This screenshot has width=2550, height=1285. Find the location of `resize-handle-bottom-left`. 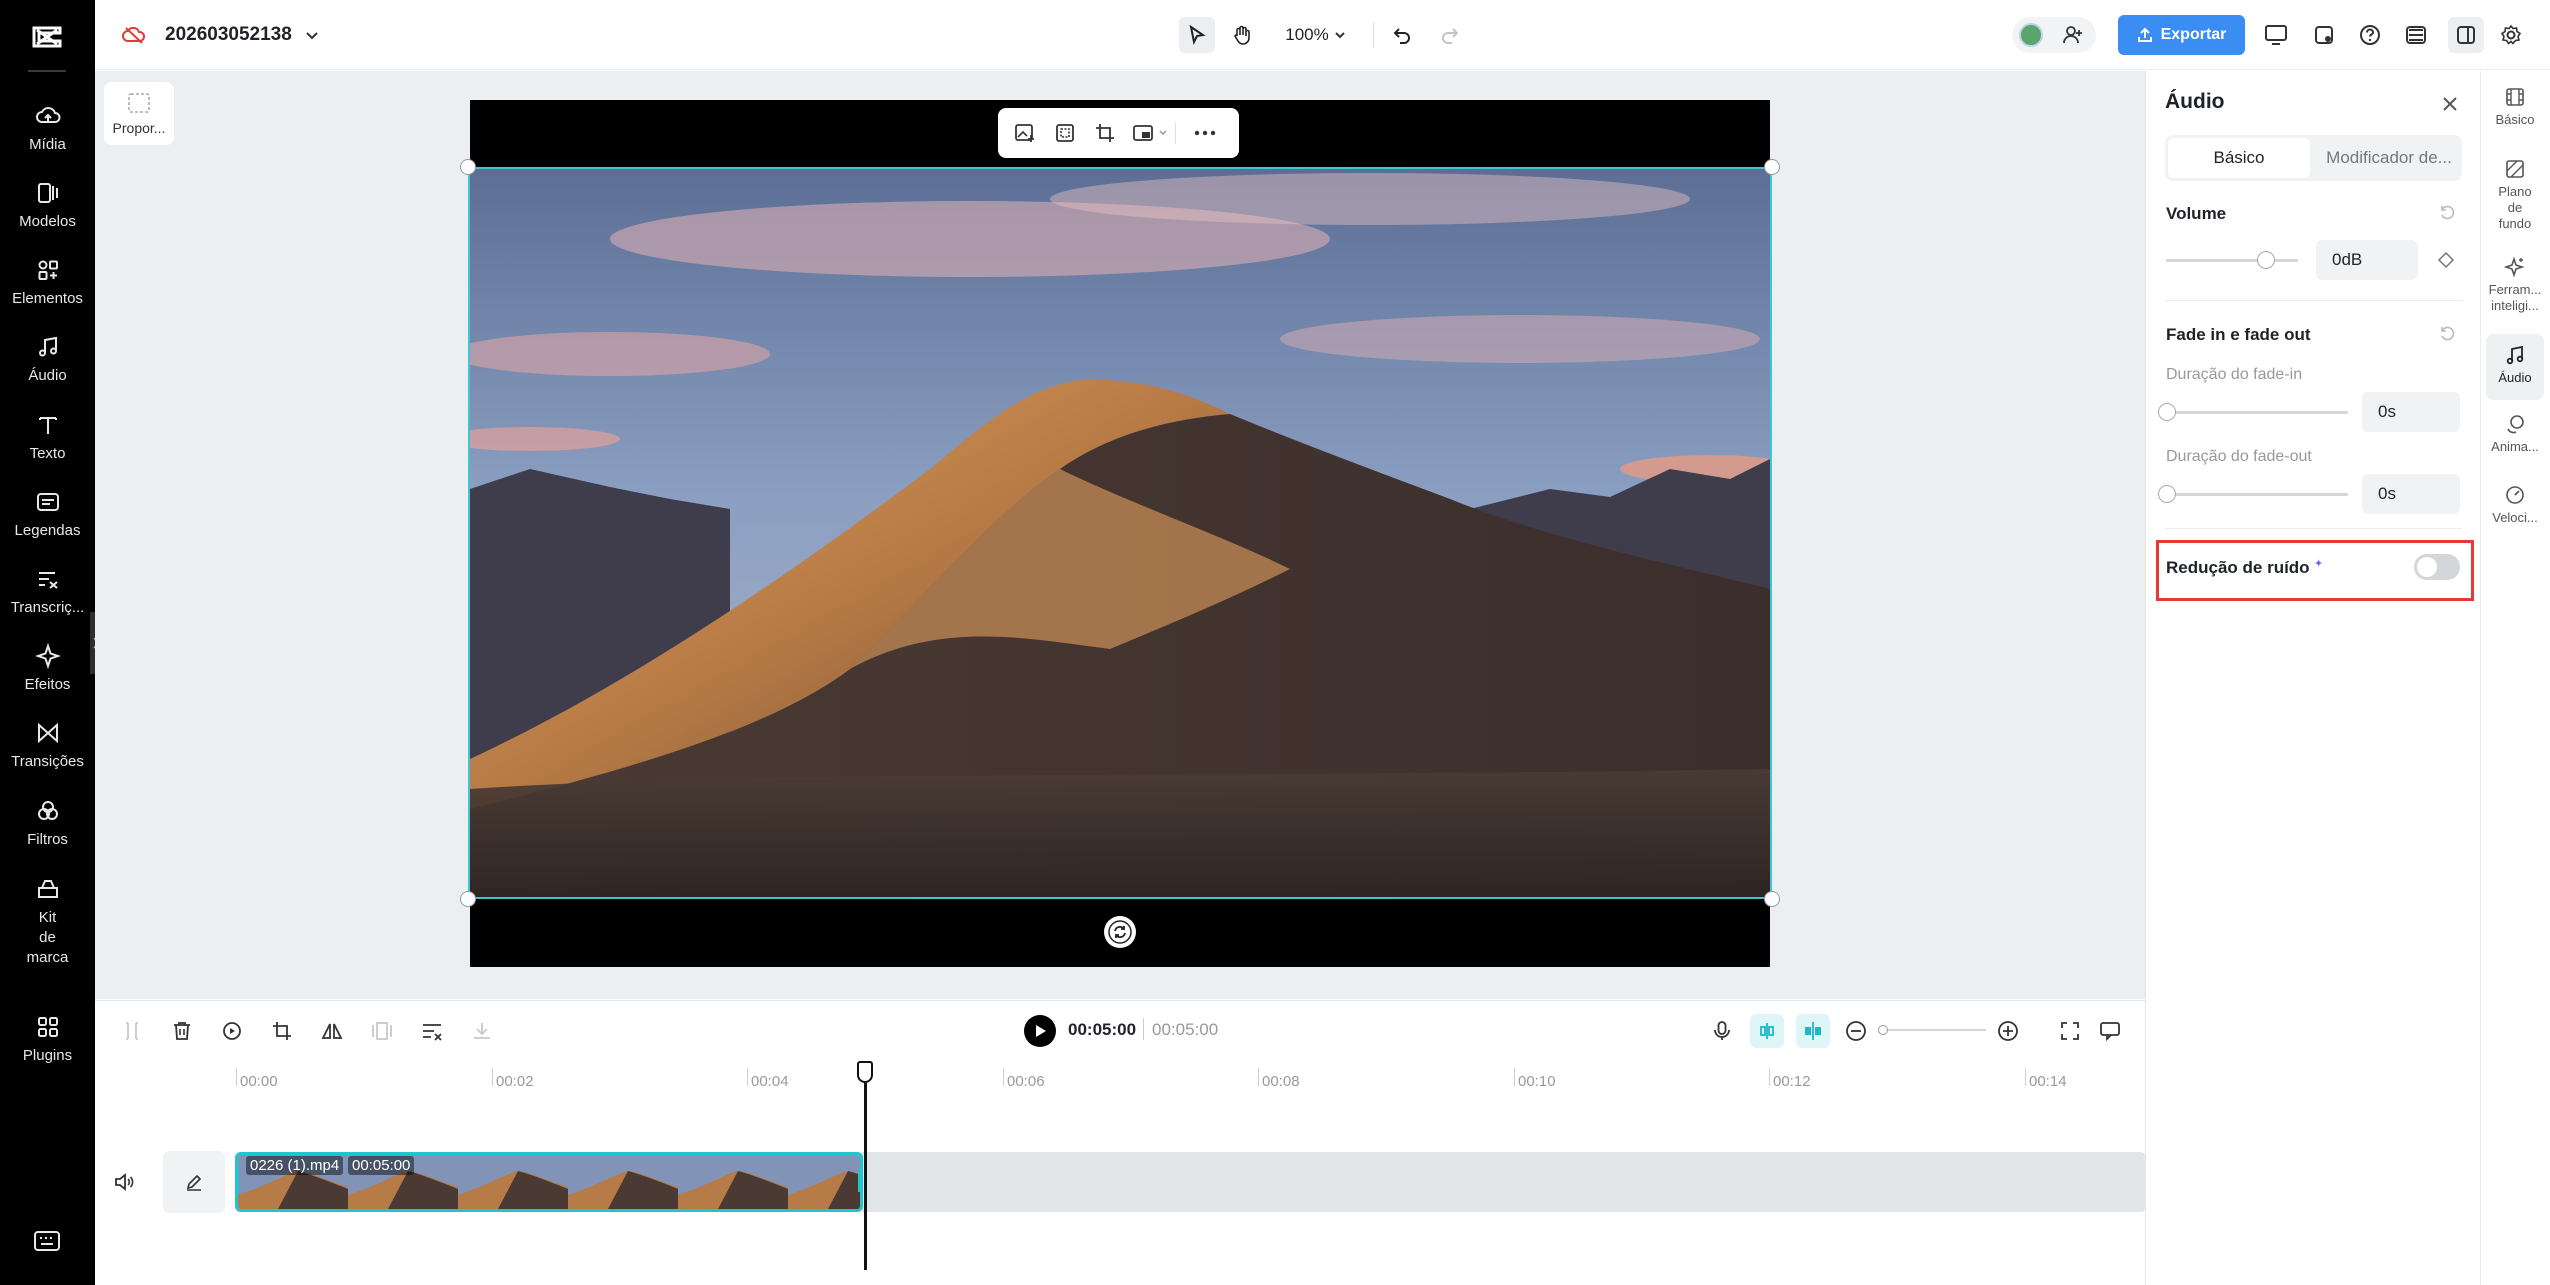

resize-handle-bottom-left is located at coordinates (468, 899).